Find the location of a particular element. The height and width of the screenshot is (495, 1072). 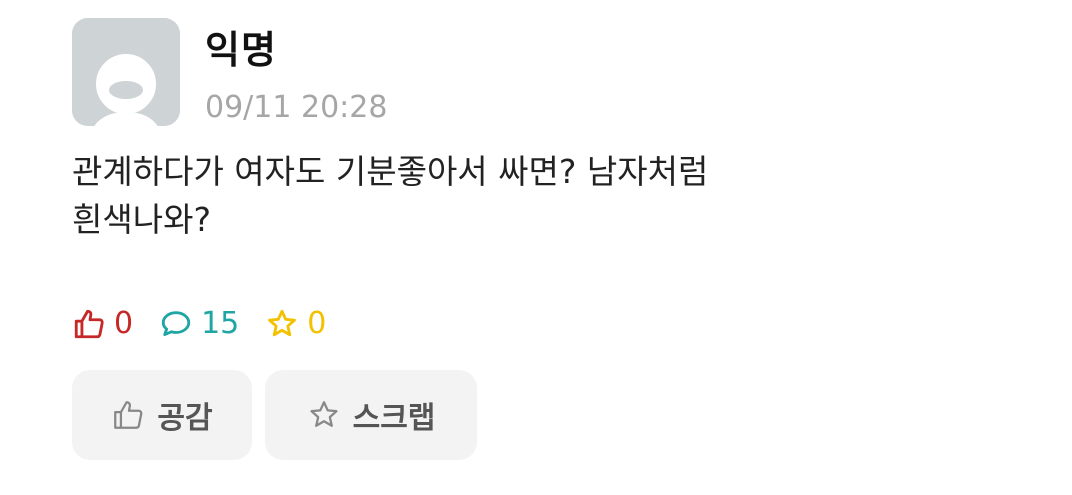

author-avatar is located at coordinates (126, 72).